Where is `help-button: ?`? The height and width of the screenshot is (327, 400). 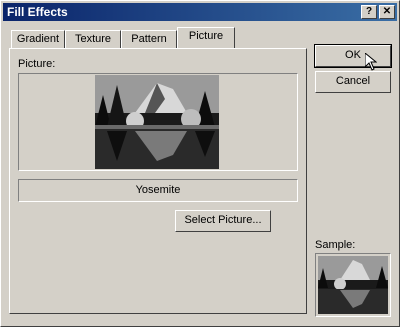
help-button: ? is located at coordinates (369, 12).